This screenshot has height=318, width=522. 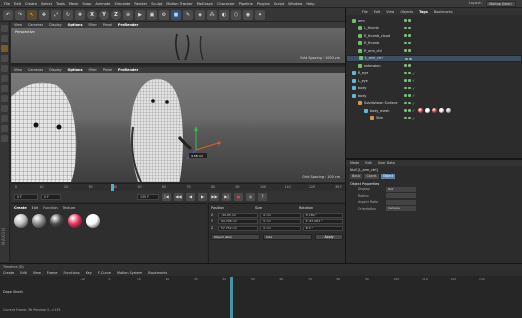 What do you see at coordinates (26, 196) in the screenshot?
I see `start-frame-field: 0 F` at bounding box center [26, 196].